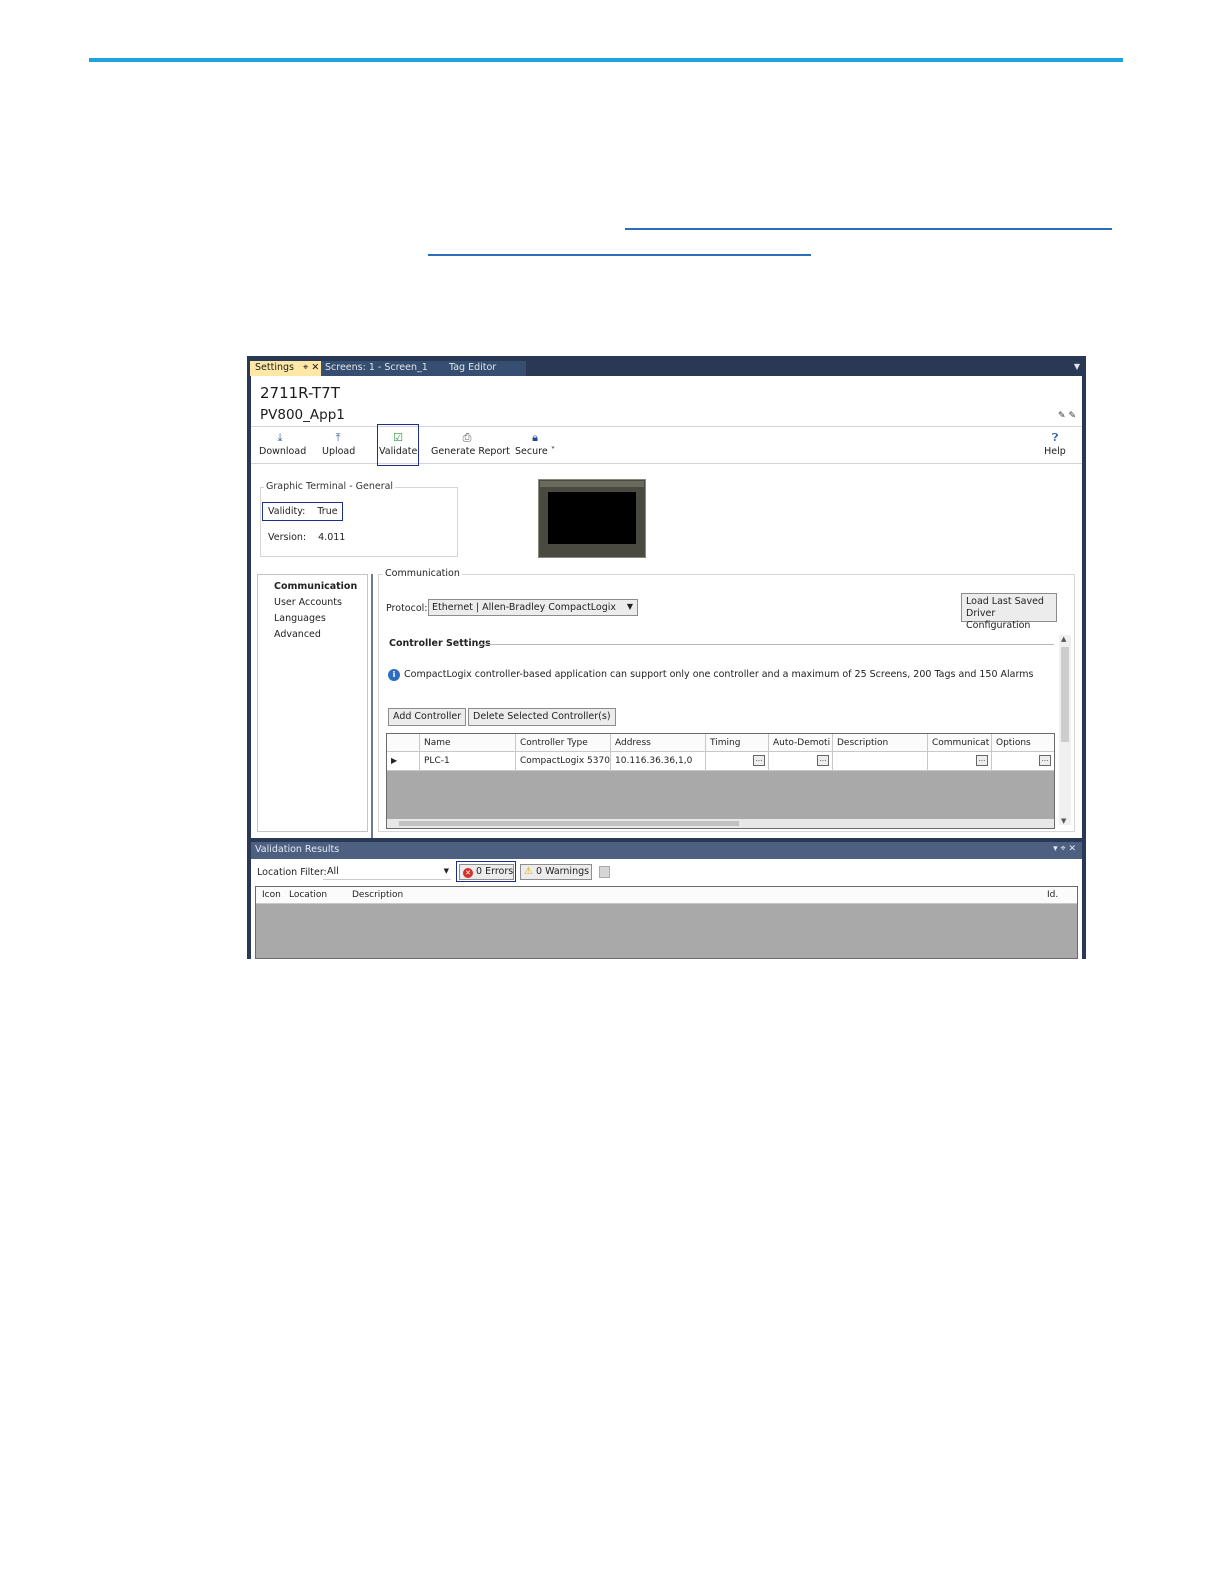  Describe the element at coordinates (1005, 601) in the screenshot. I see `load-label-line1: Load Last Saved` at that location.